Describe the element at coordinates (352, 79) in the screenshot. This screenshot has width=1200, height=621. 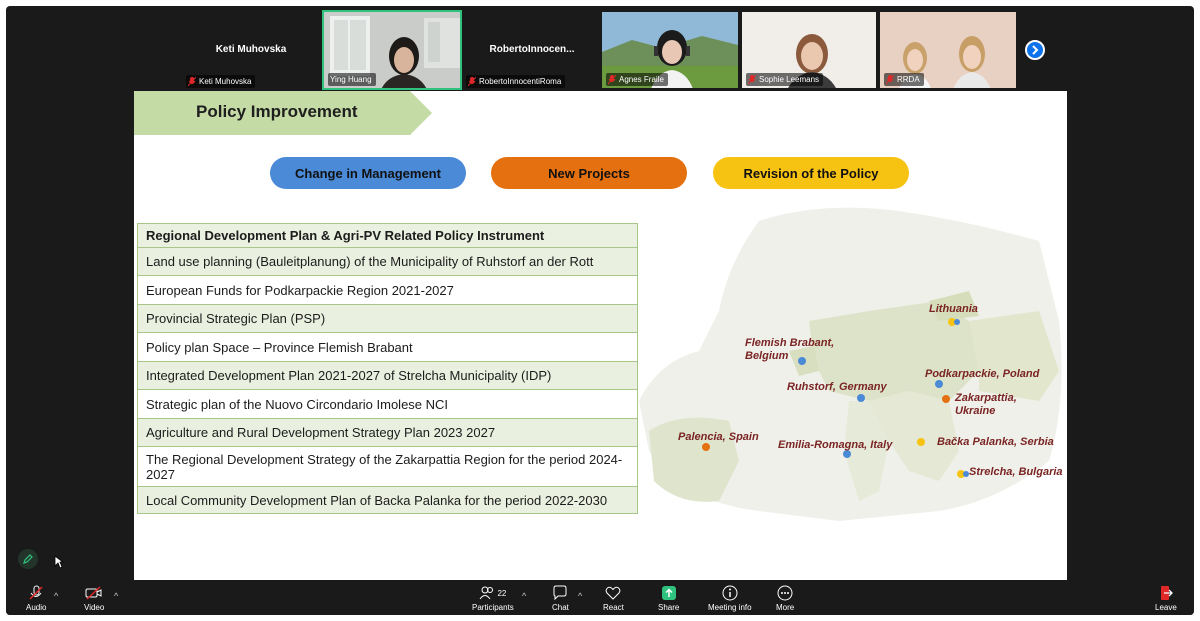
I see `participant-label: Ying Huang` at that location.